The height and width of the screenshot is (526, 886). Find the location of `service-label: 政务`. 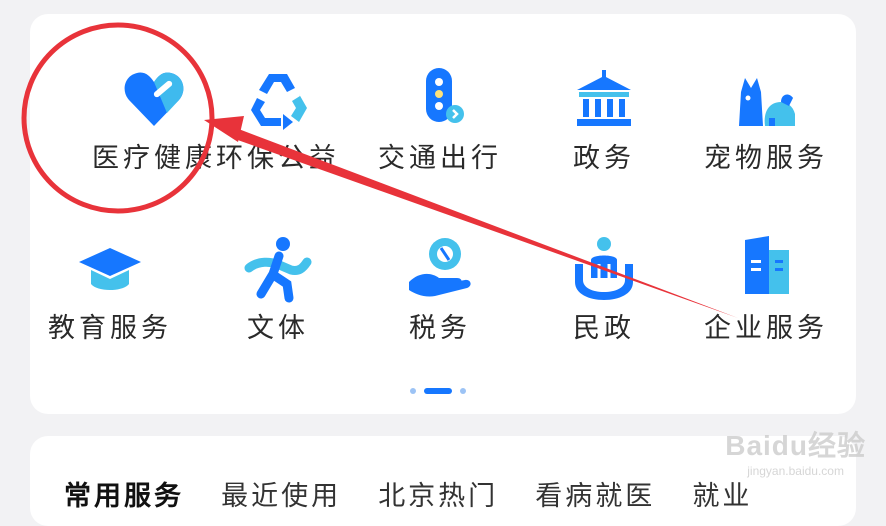

service-label: 政务 is located at coordinates (604, 158).